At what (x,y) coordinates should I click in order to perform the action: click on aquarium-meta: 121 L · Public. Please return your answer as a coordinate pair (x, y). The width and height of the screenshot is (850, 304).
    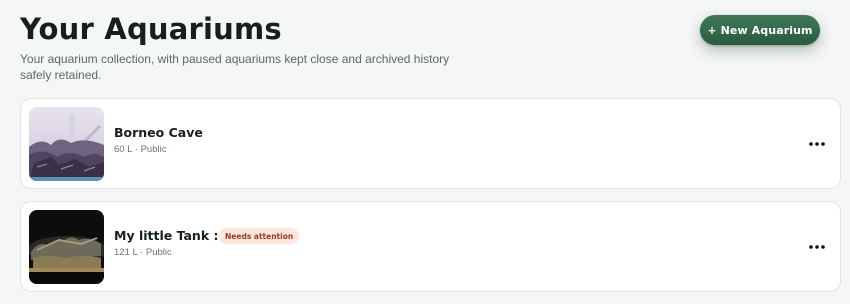
    Looking at the image, I should click on (143, 252).